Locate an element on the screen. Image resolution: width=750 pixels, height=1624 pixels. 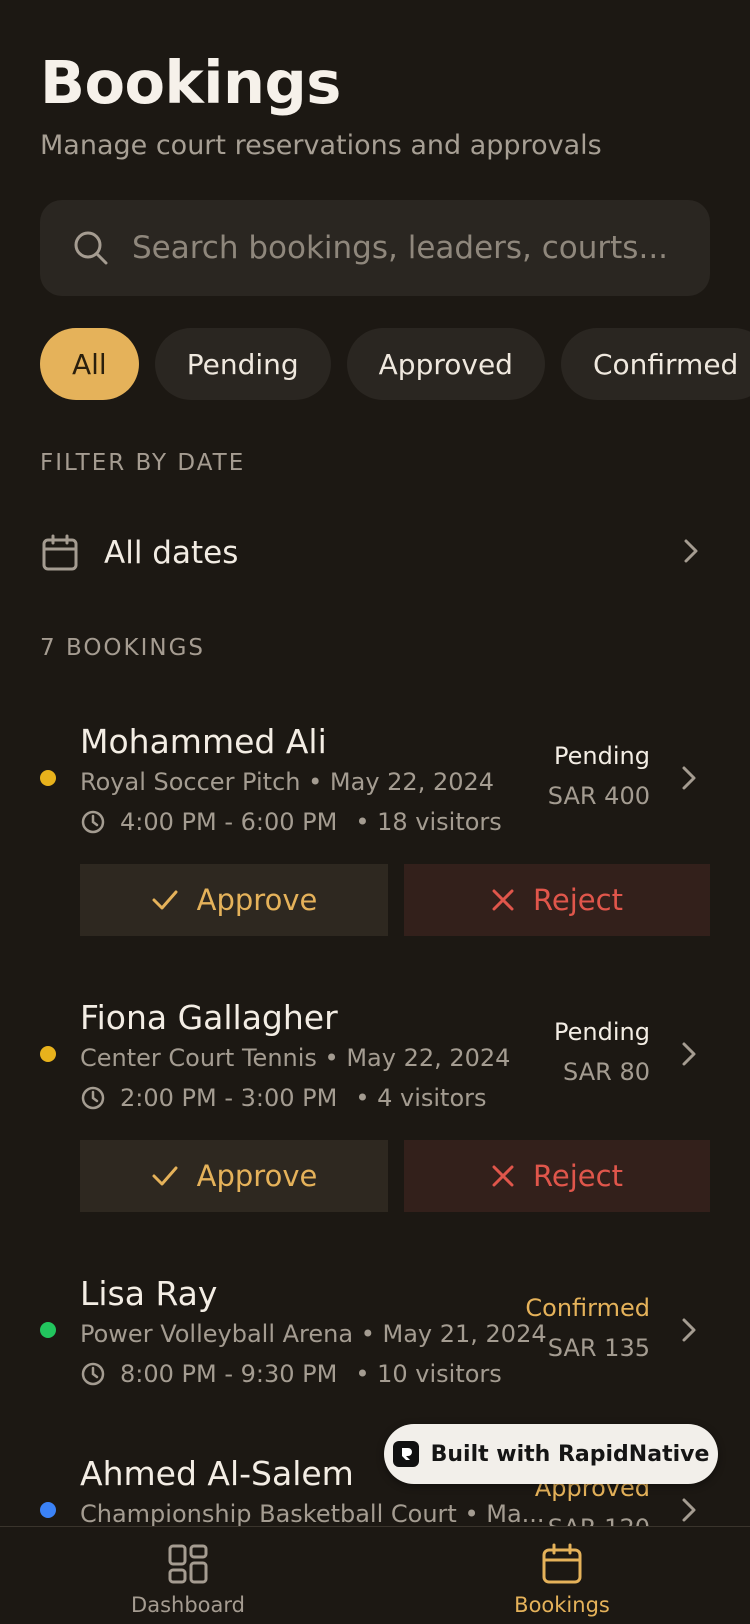
page-subtitle: Manage court reservations and approvals is located at coordinates (321, 145).